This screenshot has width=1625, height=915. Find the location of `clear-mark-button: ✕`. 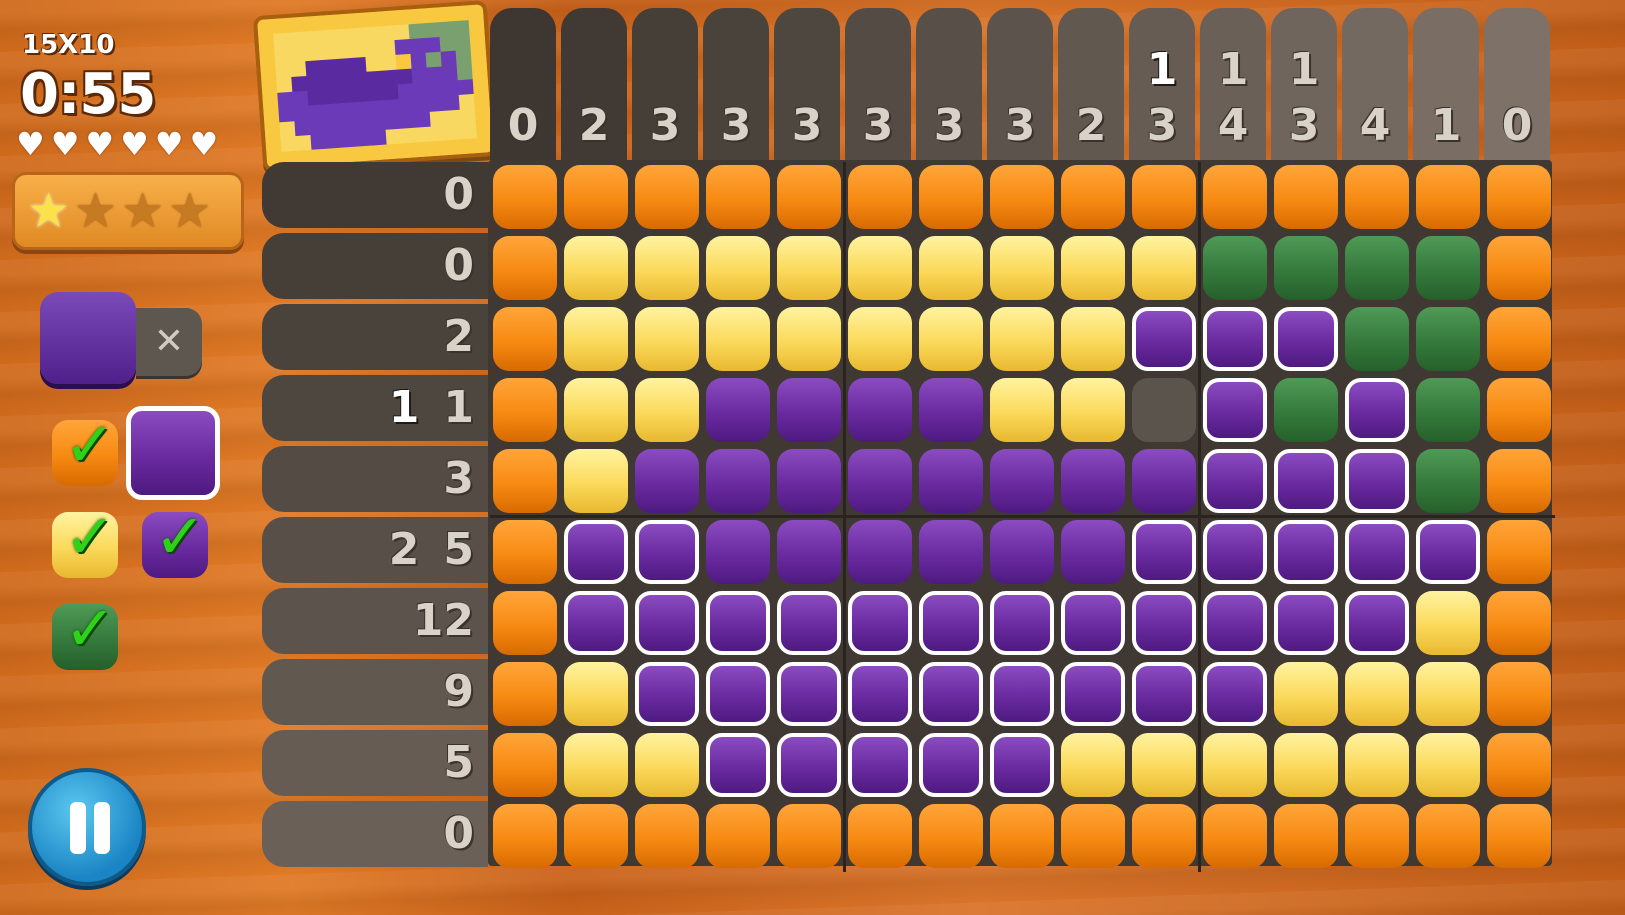

clear-mark-button: ✕ is located at coordinates (169, 342).